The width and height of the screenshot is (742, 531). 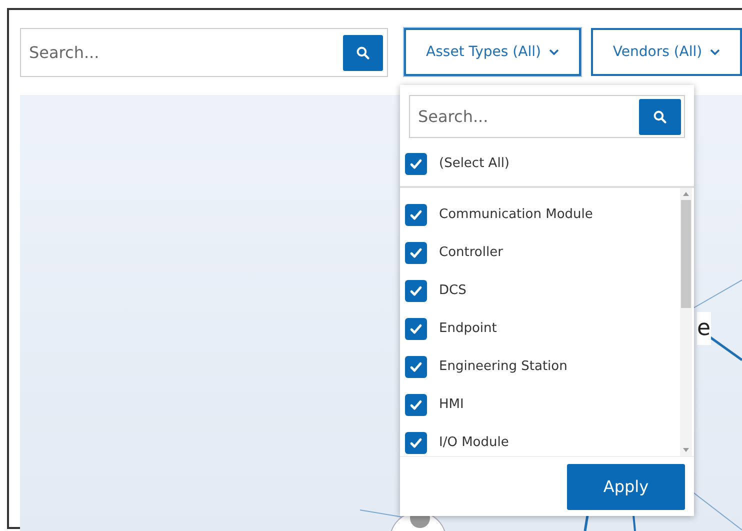 I want to click on apply-button: Apply, so click(x=626, y=487).